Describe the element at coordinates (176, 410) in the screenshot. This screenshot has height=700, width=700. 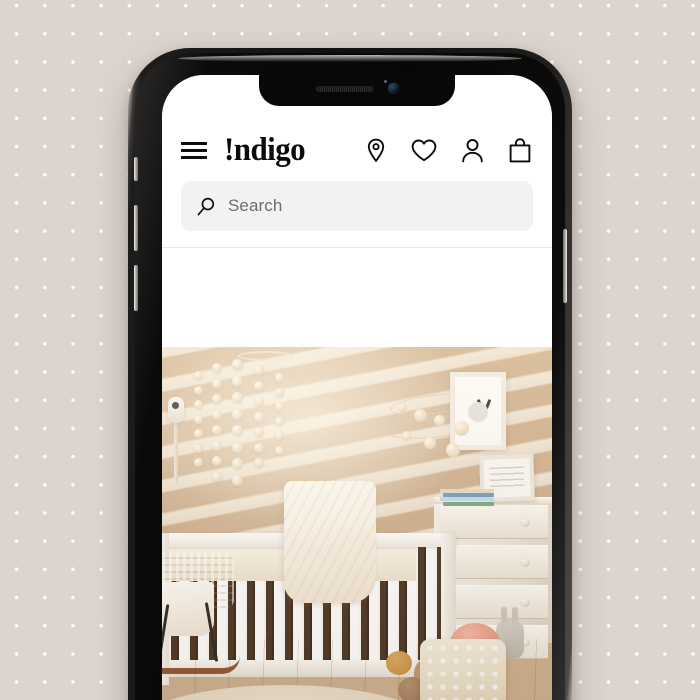
I see `baby-monitor` at that location.